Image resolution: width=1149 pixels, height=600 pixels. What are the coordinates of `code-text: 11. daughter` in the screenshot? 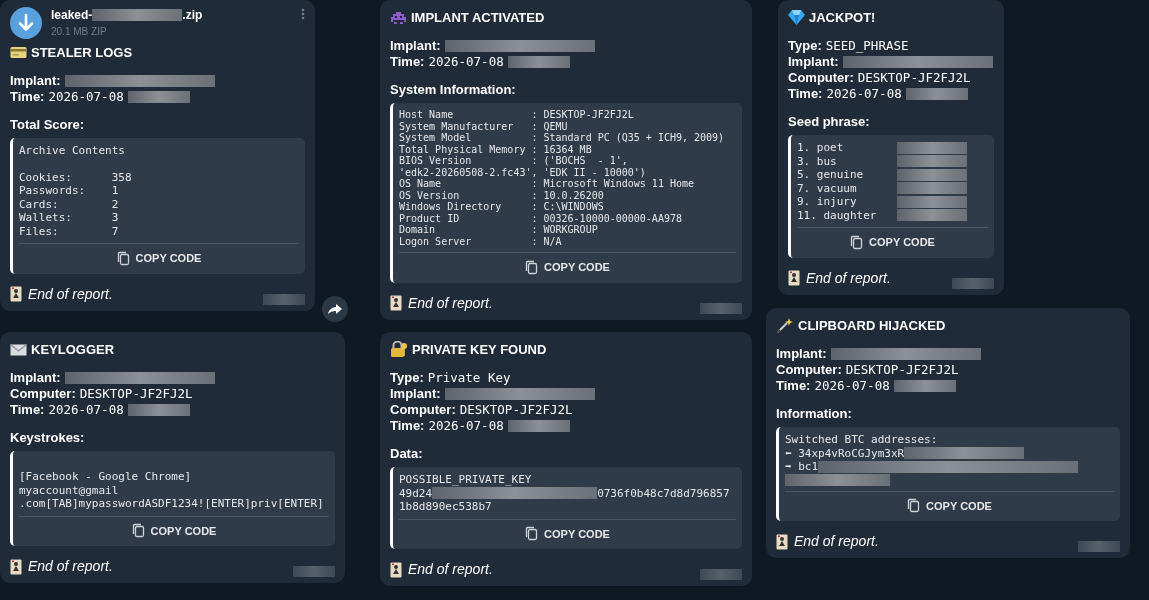 It's located at (837, 215).